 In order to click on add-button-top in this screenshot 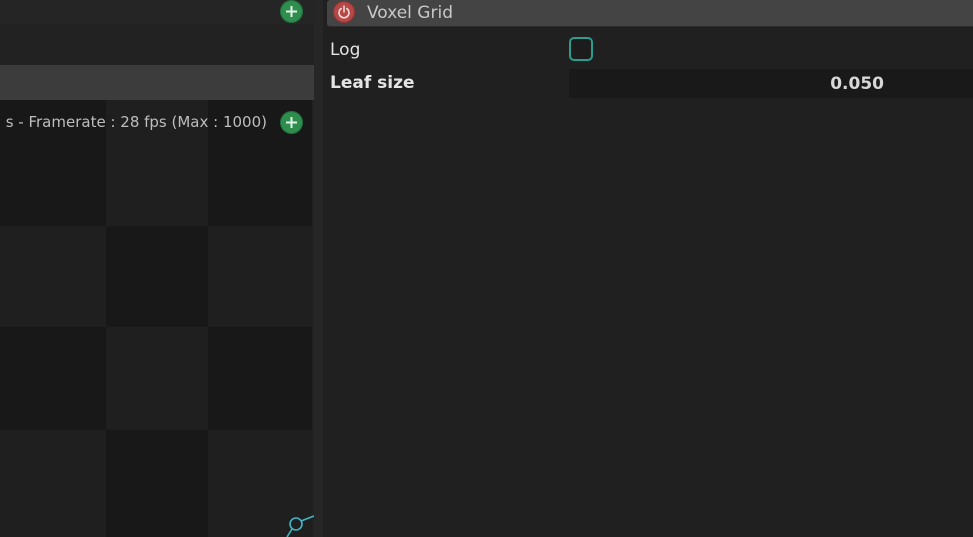, I will do `click(291, 11)`.